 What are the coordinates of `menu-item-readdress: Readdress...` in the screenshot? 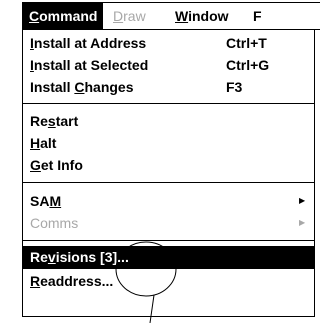 It's located at (168, 281).